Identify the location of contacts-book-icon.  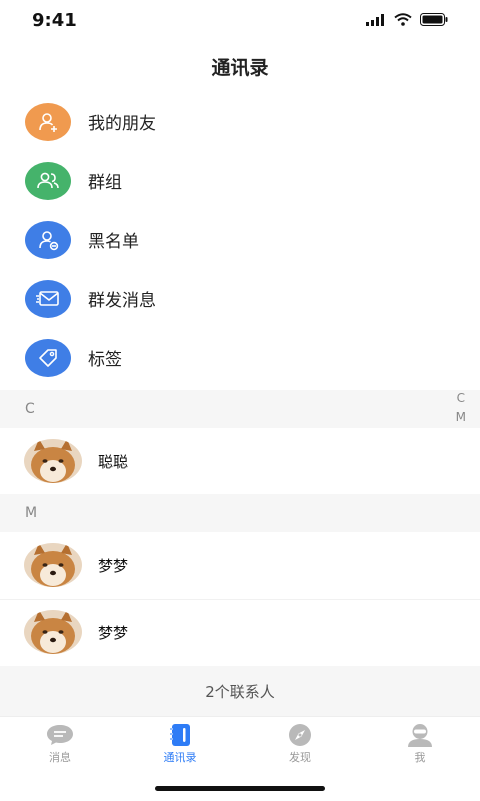
(180, 735).